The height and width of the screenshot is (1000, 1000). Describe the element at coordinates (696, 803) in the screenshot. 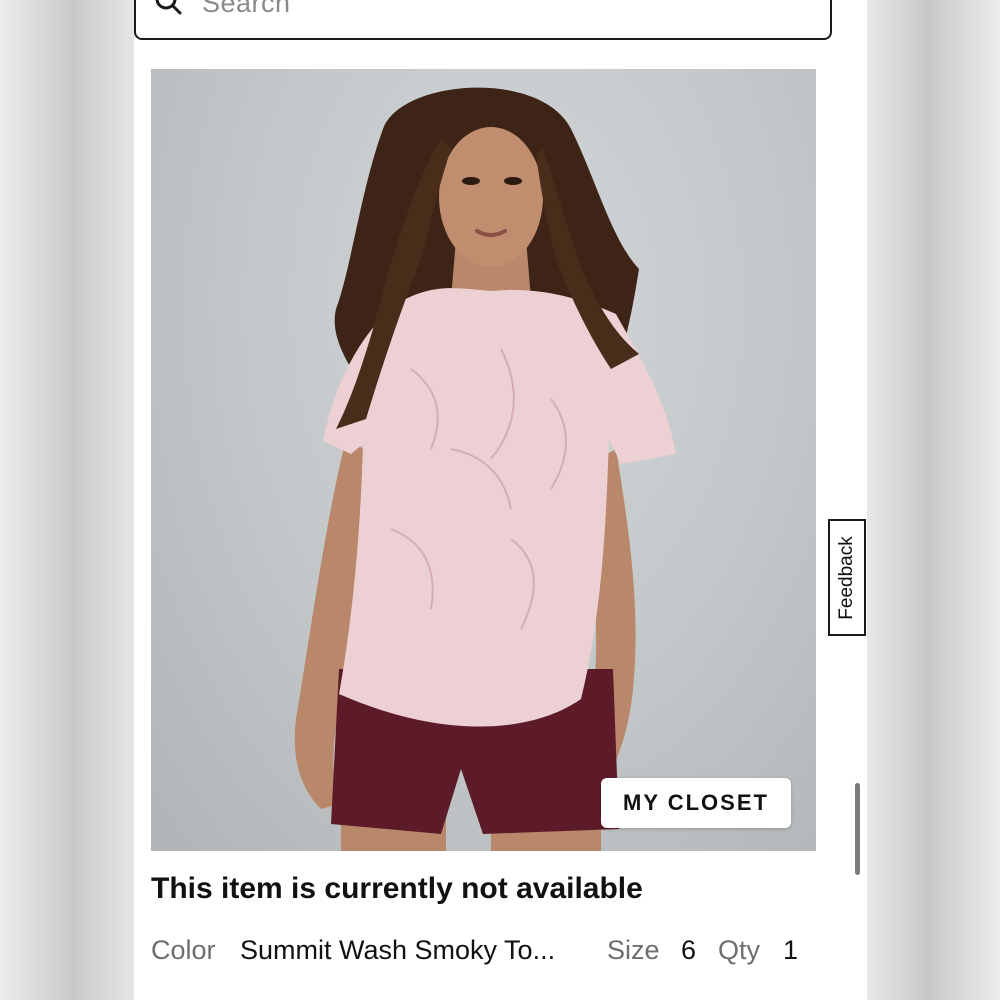

I see `my-closet-button: MY CLOSET` at that location.